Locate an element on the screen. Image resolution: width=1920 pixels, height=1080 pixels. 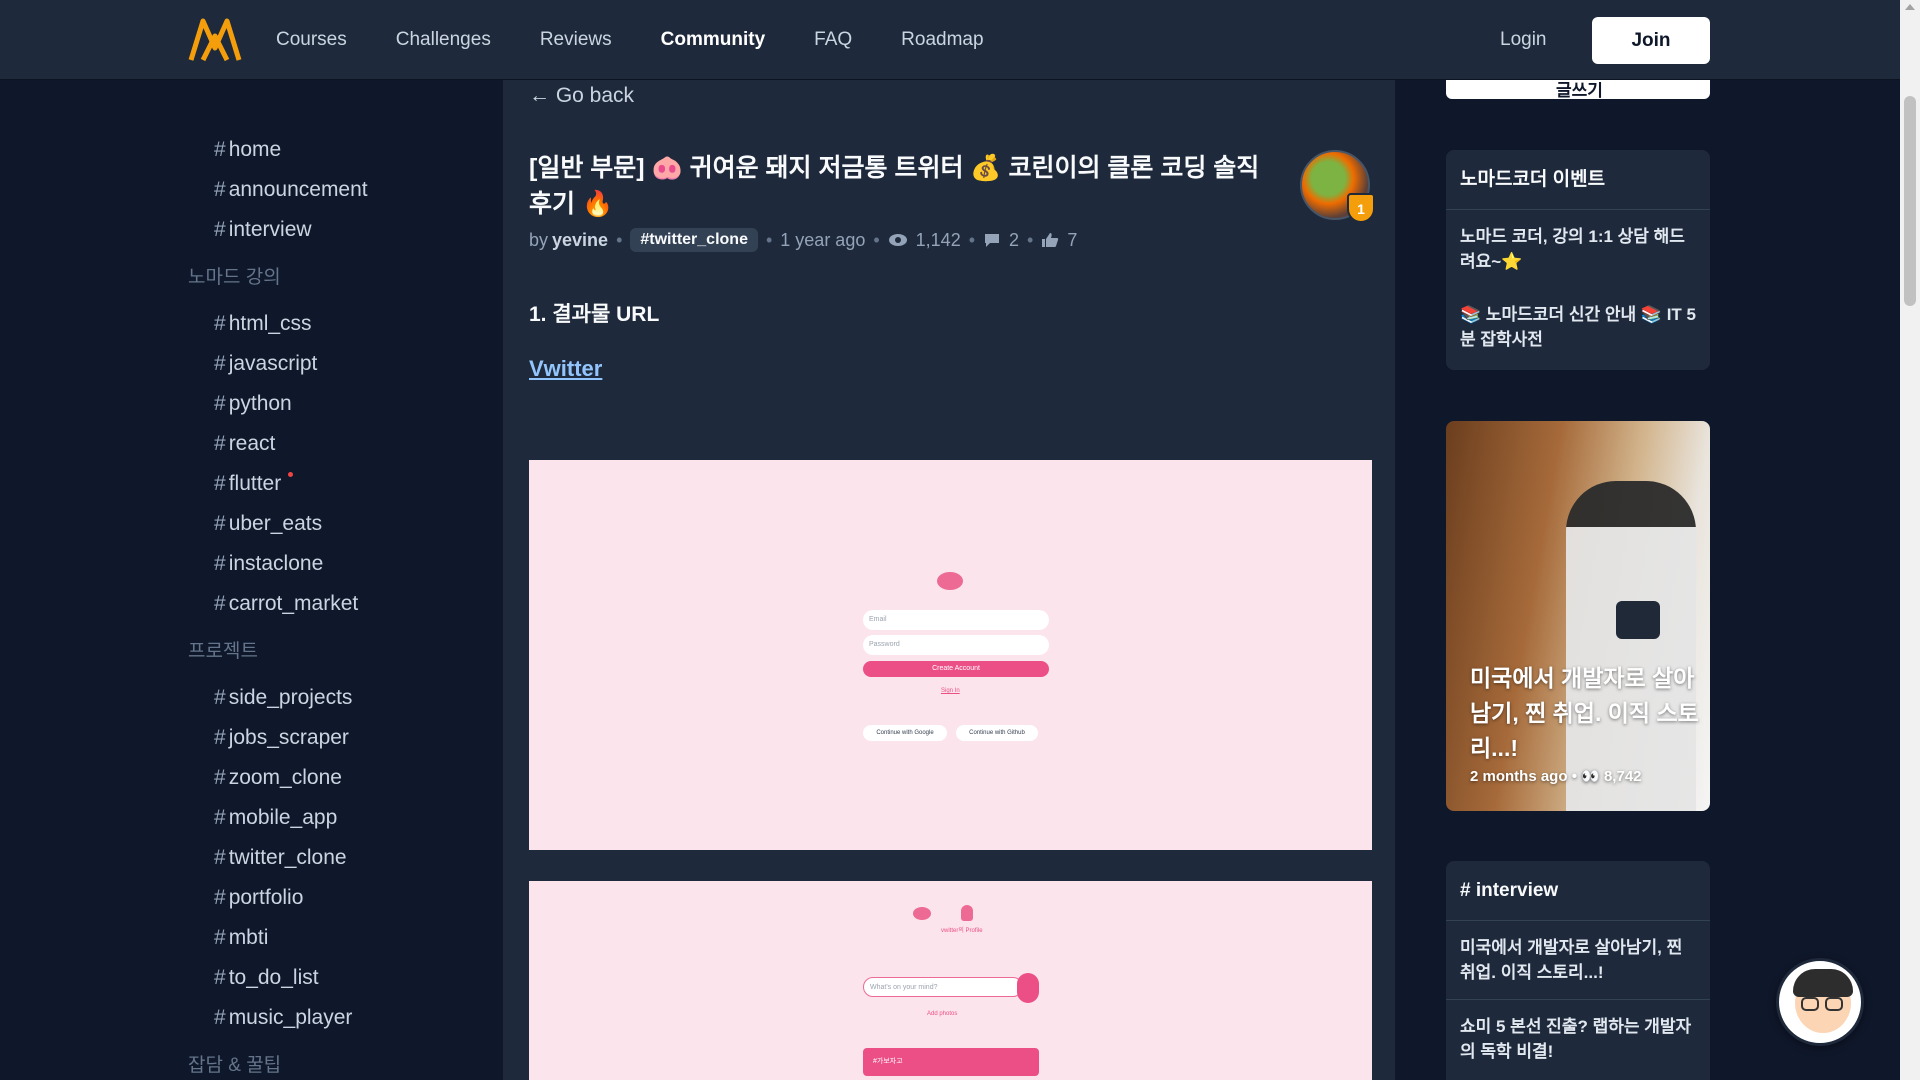
promo-time: 2 months ago is located at coordinates (1519, 776).